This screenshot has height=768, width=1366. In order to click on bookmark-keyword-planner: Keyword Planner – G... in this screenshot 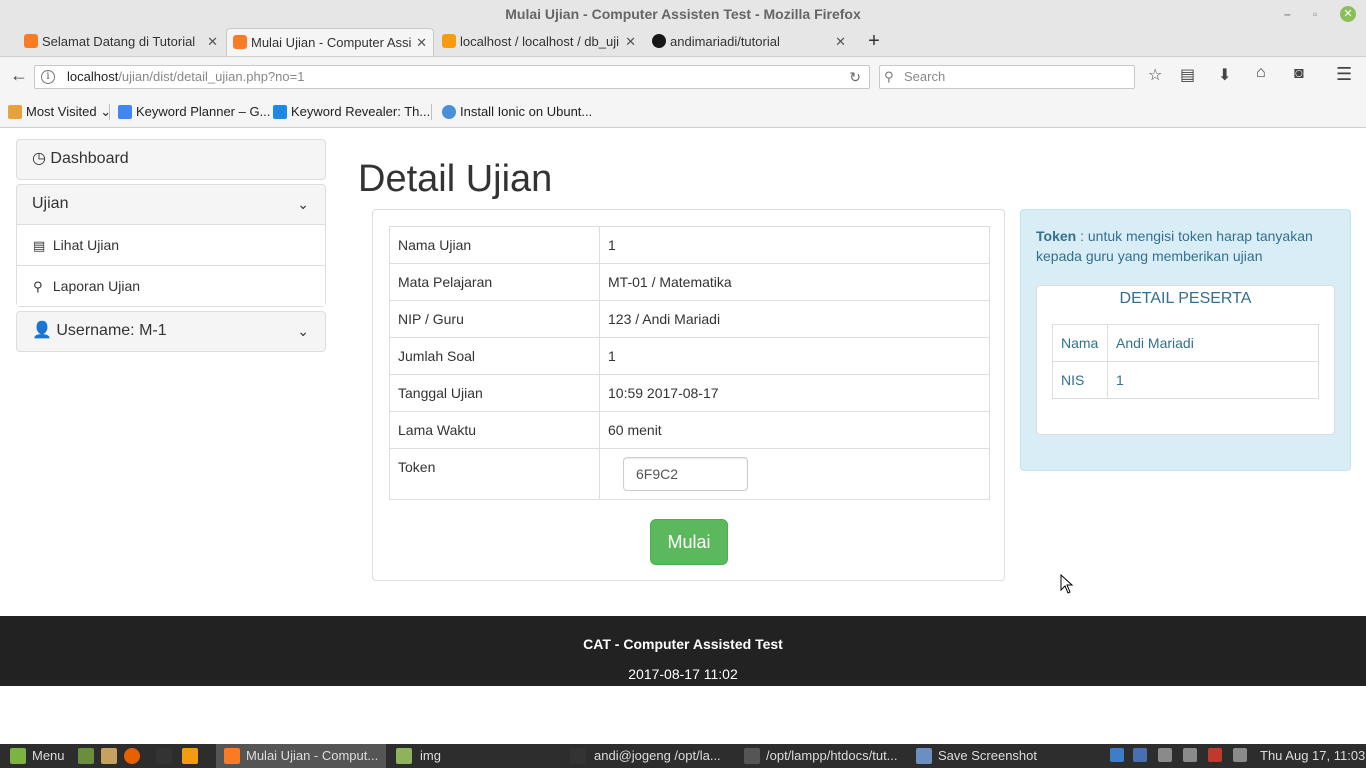, I will do `click(194, 112)`.